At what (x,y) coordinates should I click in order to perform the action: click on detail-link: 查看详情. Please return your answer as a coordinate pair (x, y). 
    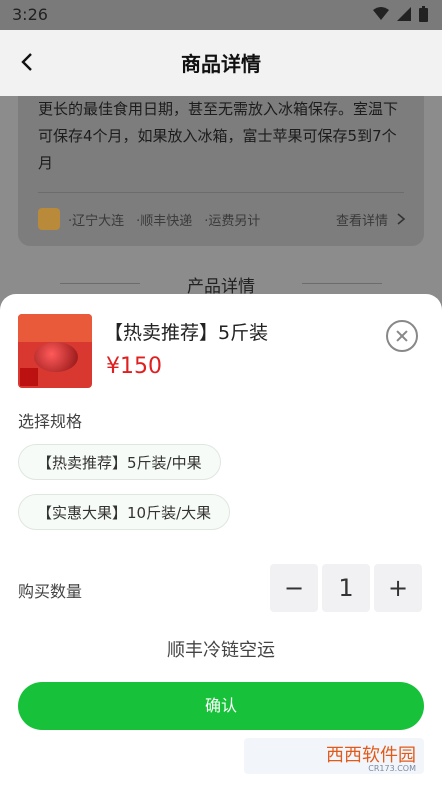
    Looking at the image, I should click on (362, 219).